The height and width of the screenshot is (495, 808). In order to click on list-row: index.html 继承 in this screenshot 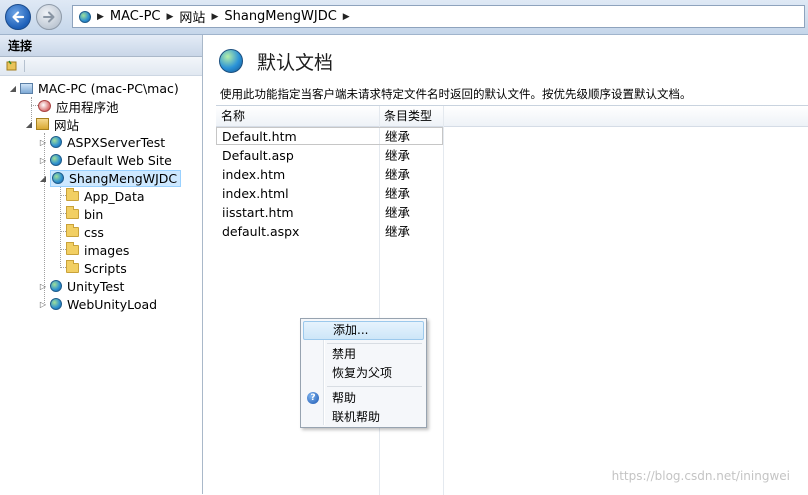, I will do `click(512, 193)`.